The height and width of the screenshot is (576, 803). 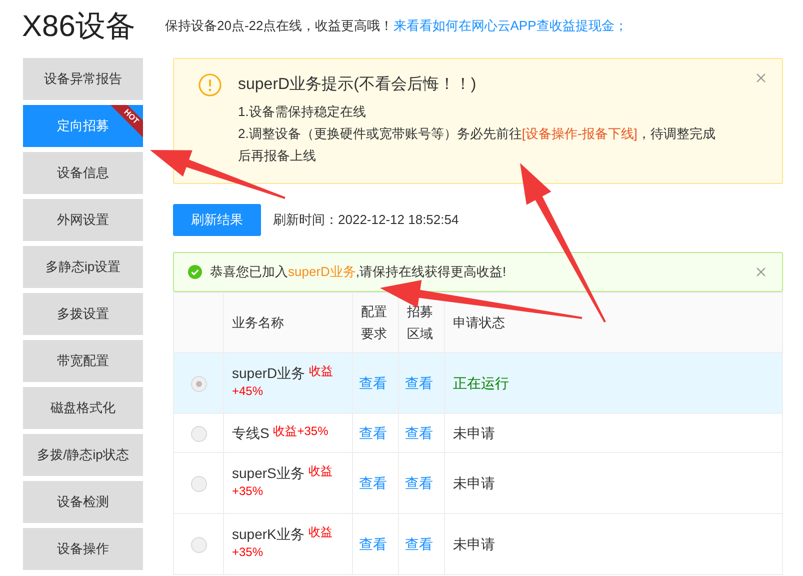 What do you see at coordinates (79, 26) in the screenshot?
I see `page-title: X86设备` at bounding box center [79, 26].